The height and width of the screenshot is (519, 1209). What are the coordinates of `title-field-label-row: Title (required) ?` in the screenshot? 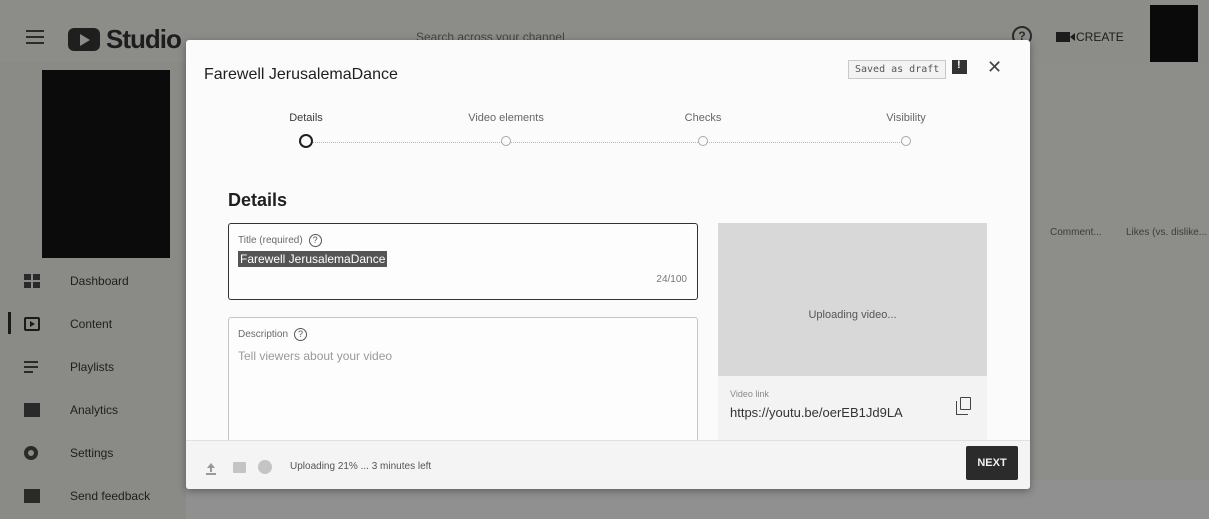 It's located at (280, 240).